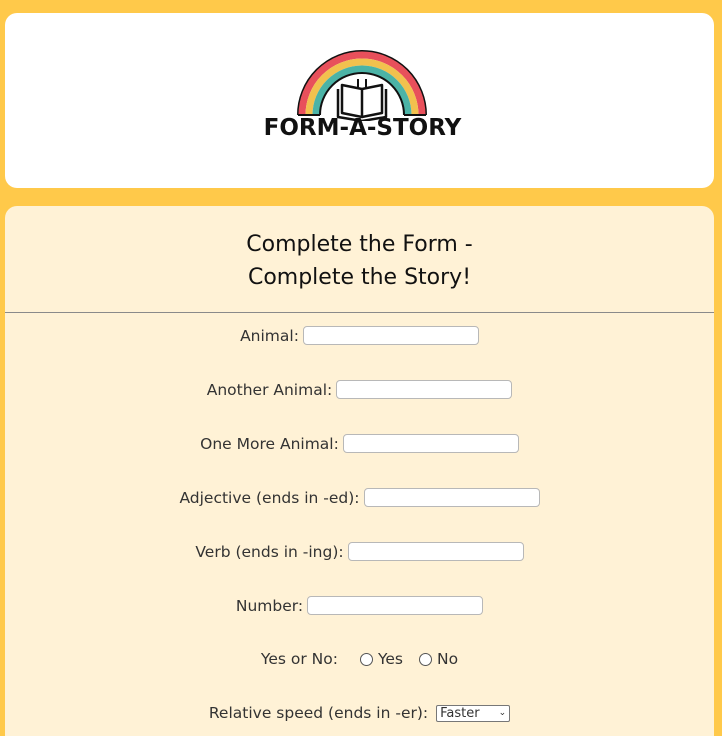 Image resolution: width=722 pixels, height=736 pixels. I want to click on verb-row: Verb (ends in -ing):, so click(359, 551).